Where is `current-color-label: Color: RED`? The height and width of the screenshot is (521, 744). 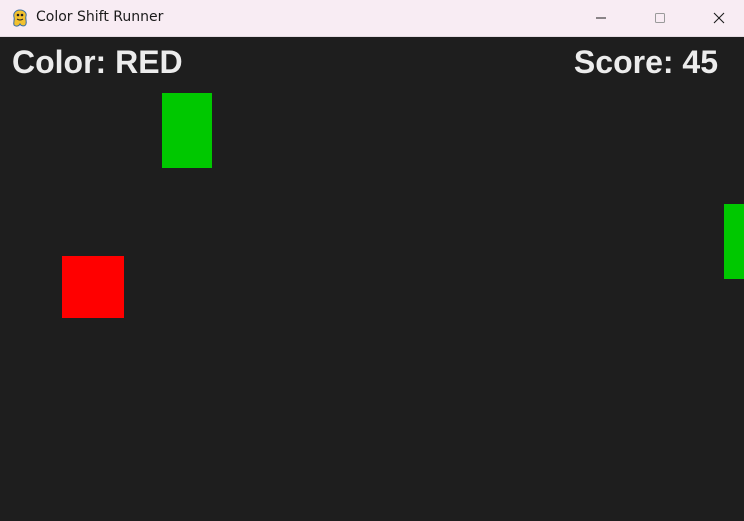
current-color-label: Color: RED is located at coordinates (97, 62).